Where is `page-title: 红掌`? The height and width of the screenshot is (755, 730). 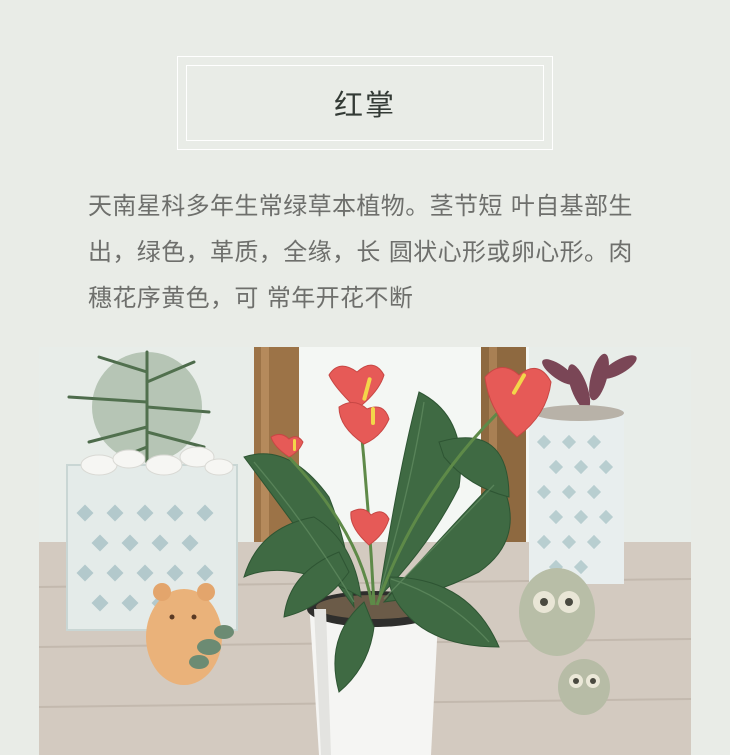
page-title: 红掌 is located at coordinates (364, 105).